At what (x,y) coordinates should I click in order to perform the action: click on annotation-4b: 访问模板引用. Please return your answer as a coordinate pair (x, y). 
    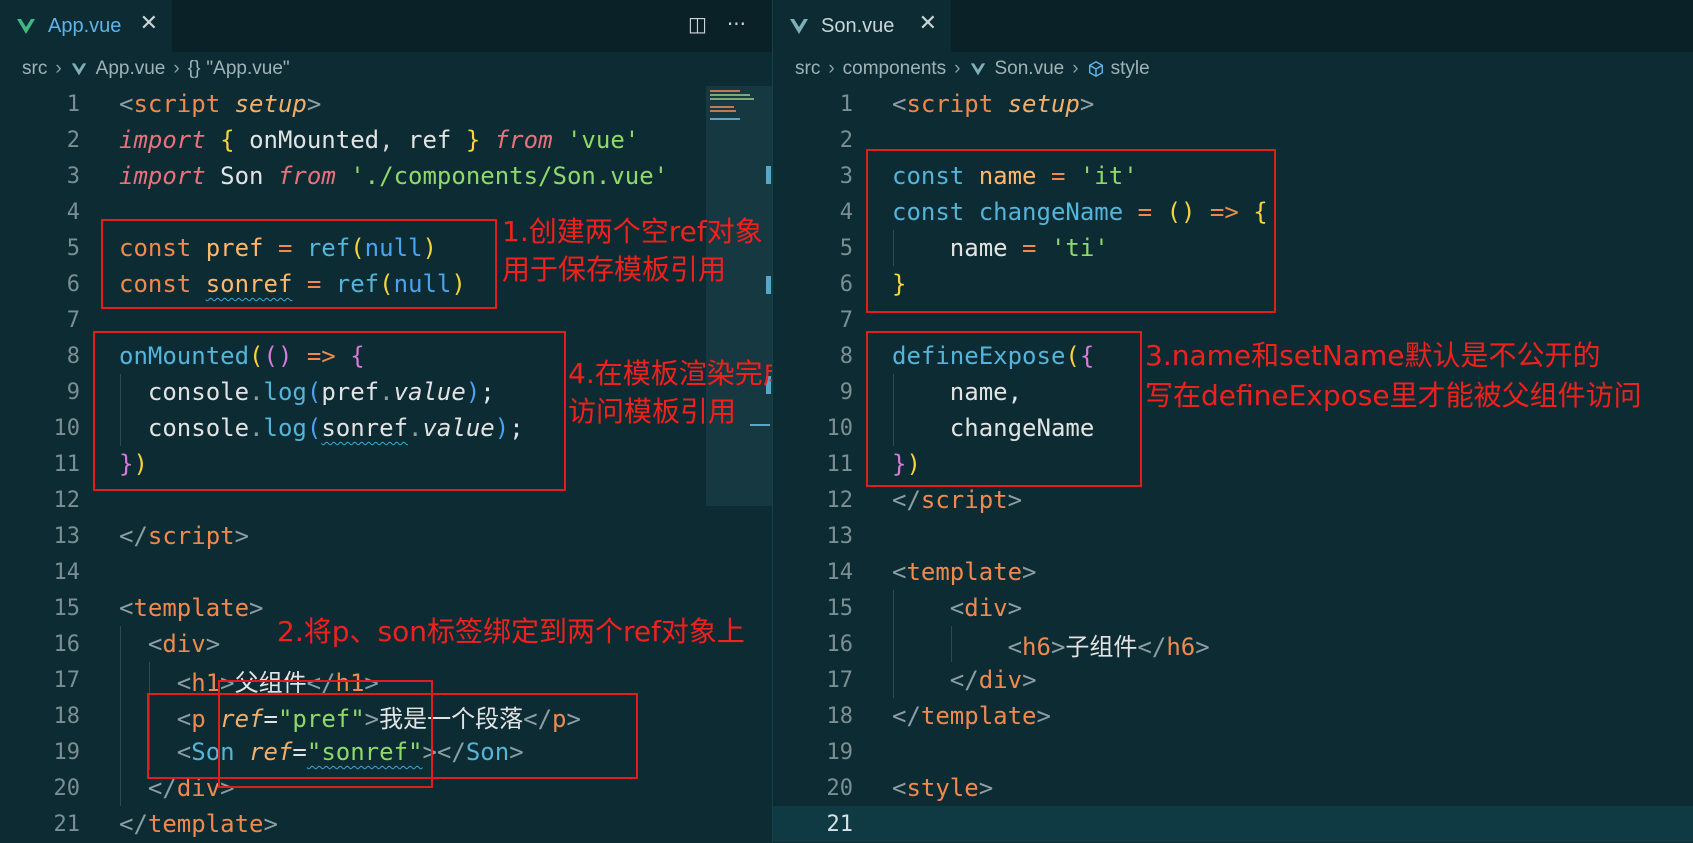
    Looking at the image, I should click on (652, 411).